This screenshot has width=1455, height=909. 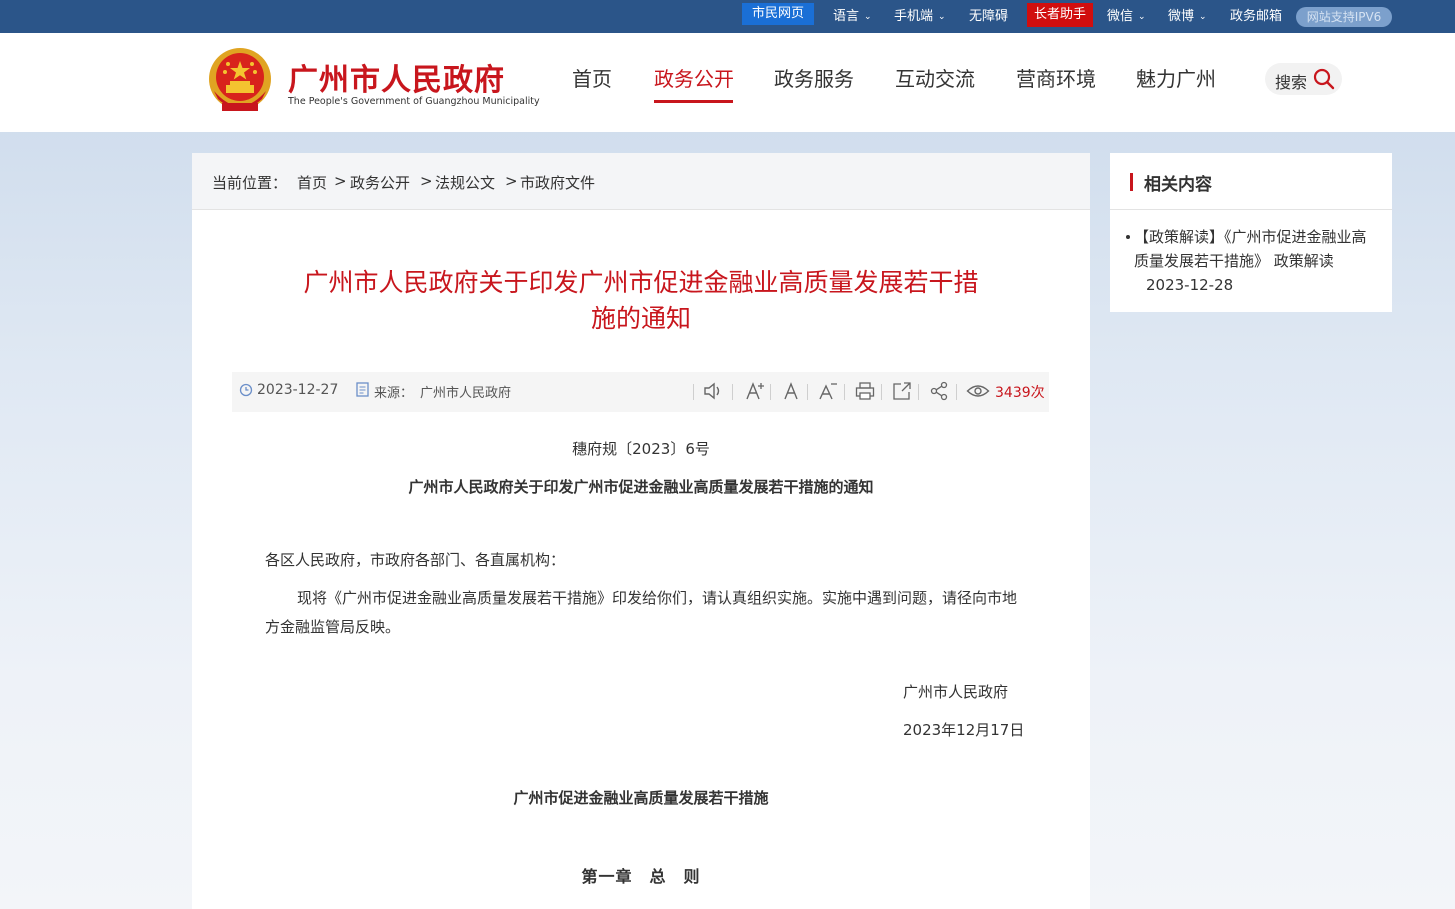 What do you see at coordinates (1251, 181) in the screenshot?
I see `related-content-header: 相关内容` at bounding box center [1251, 181].